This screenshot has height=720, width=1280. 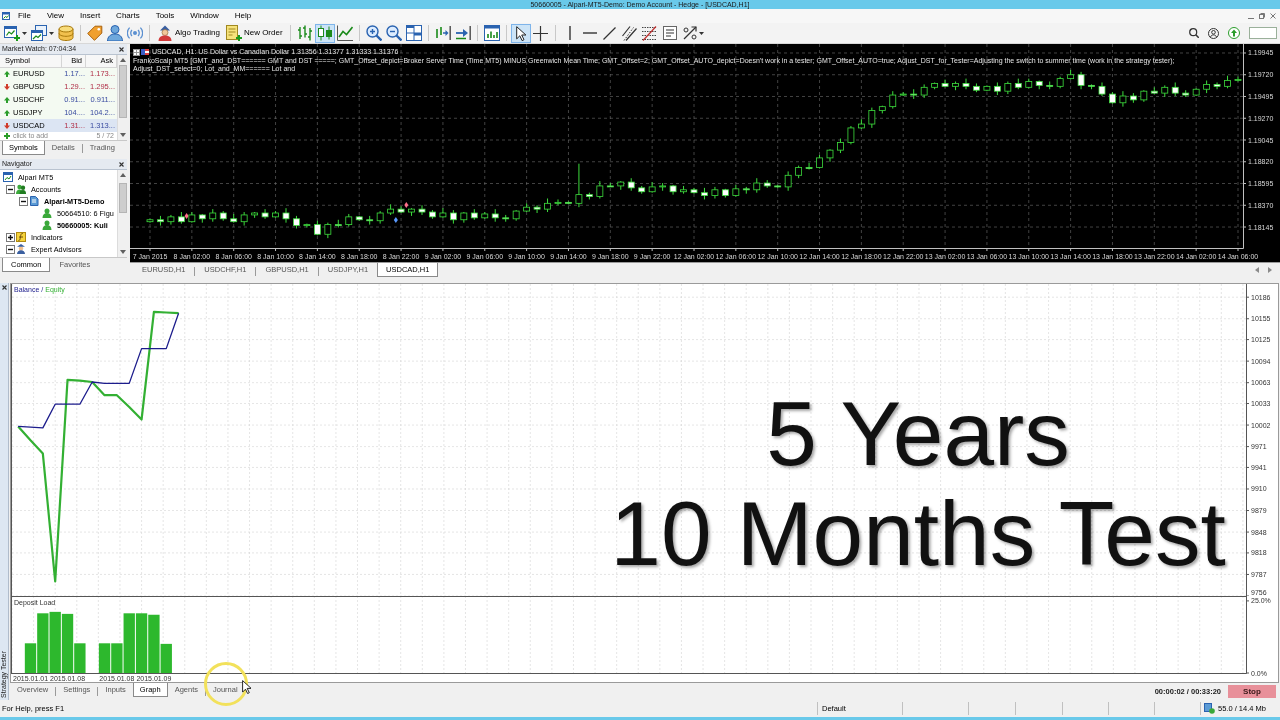 What do you see at coordinates (1252, 691) in the screenshot?
I see `stop-button: Stop` at bounding box center [1252, 691].